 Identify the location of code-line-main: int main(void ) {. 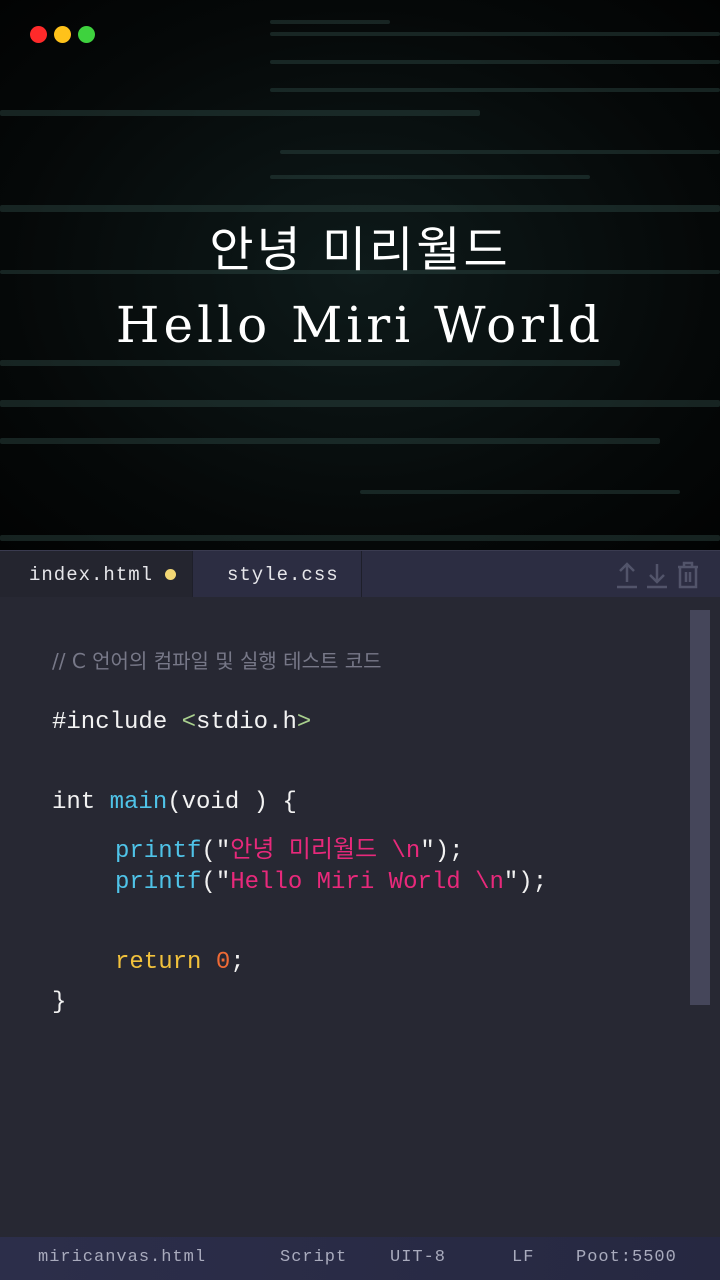
(174, 802).